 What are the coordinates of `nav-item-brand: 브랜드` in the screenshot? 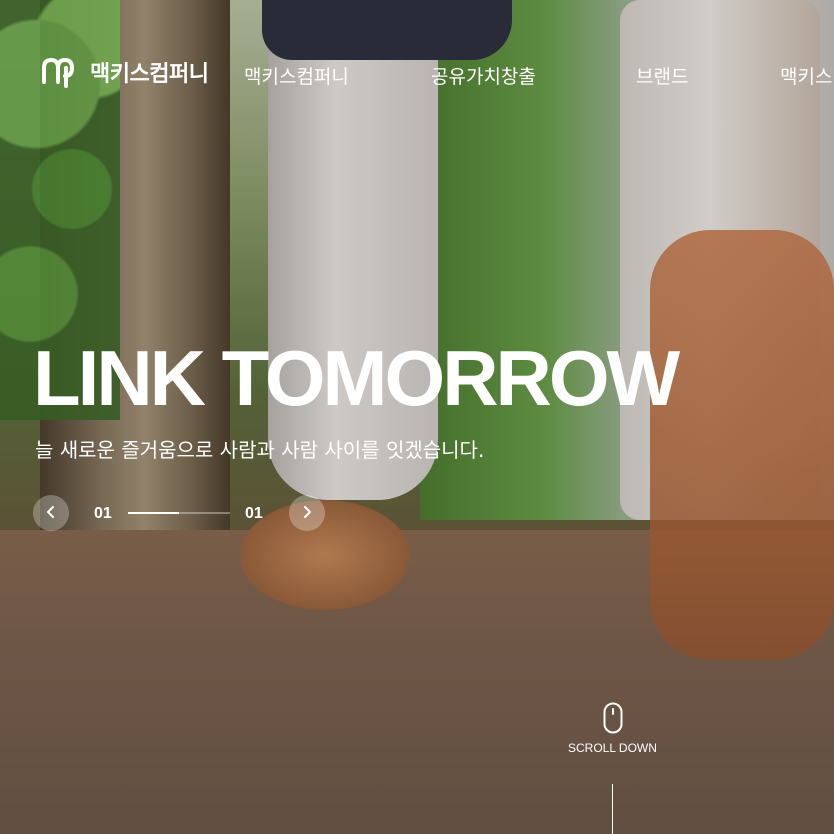 It's located at (662, 75).